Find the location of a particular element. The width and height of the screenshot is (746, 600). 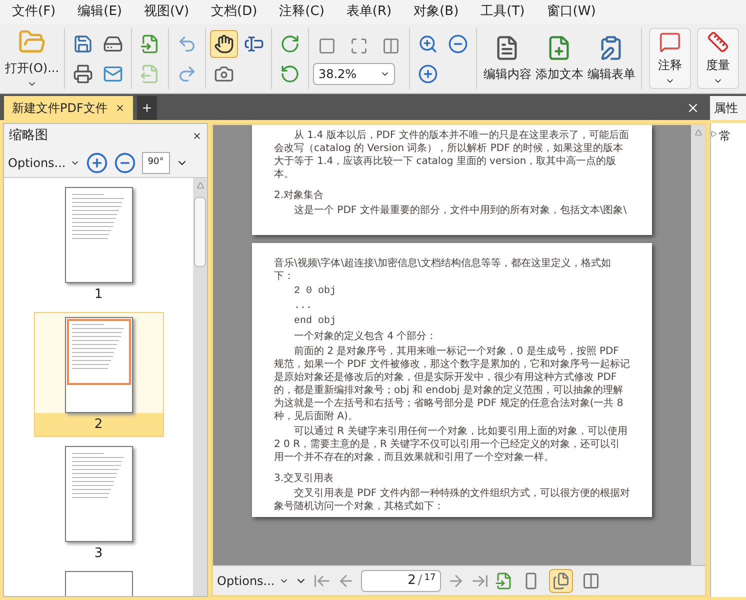

menu-item: 表单(R) is located at coordinates (369, 12).